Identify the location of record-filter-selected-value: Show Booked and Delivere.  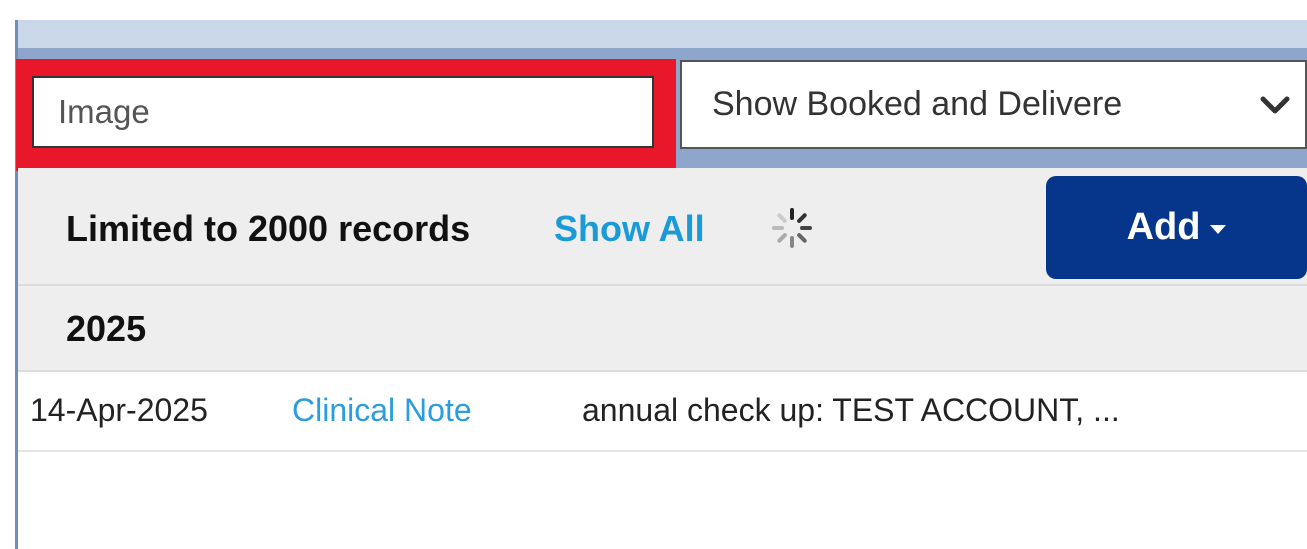
(917, 104).